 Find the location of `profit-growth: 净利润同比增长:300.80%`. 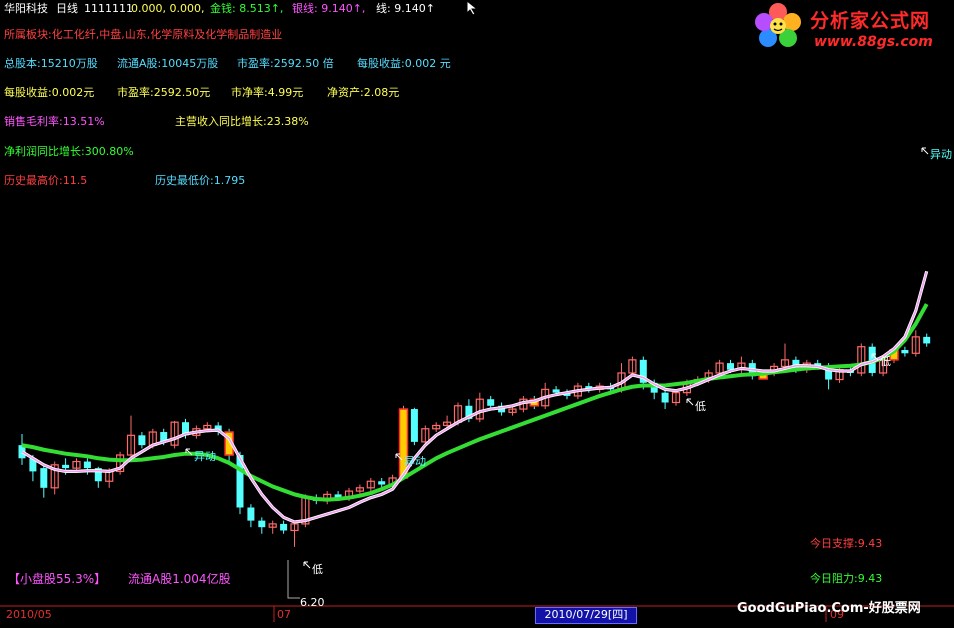

profit-growth: 净利润同比增长:300.80% is located at coordinates (69, 151).